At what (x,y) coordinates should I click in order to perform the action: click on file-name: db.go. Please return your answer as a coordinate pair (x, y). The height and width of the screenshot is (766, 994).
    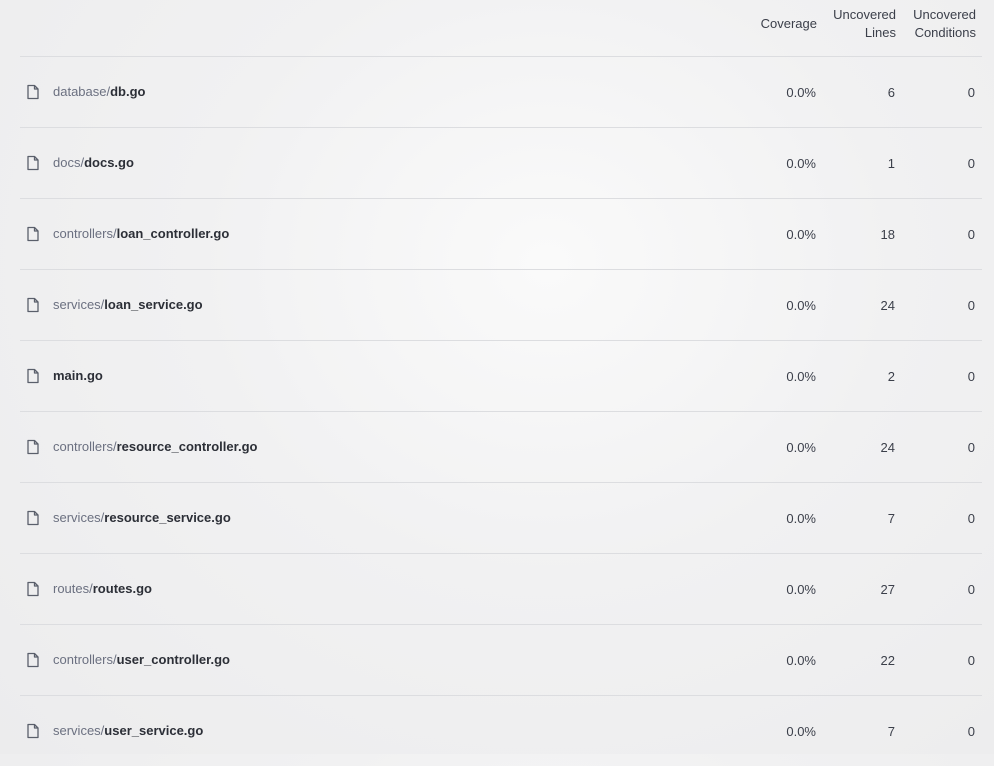
    Looking at the image, I should click on (128, 91).